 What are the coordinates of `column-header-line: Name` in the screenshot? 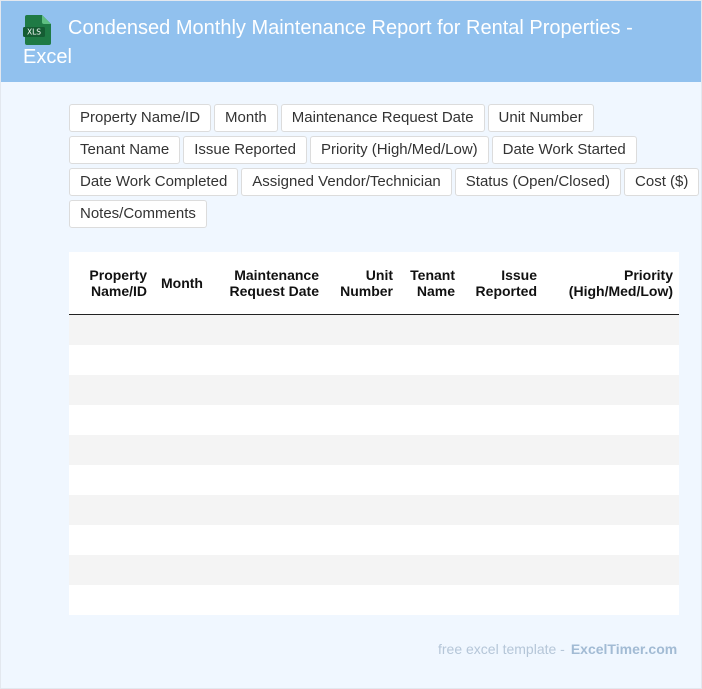 It's located at (435, 290).